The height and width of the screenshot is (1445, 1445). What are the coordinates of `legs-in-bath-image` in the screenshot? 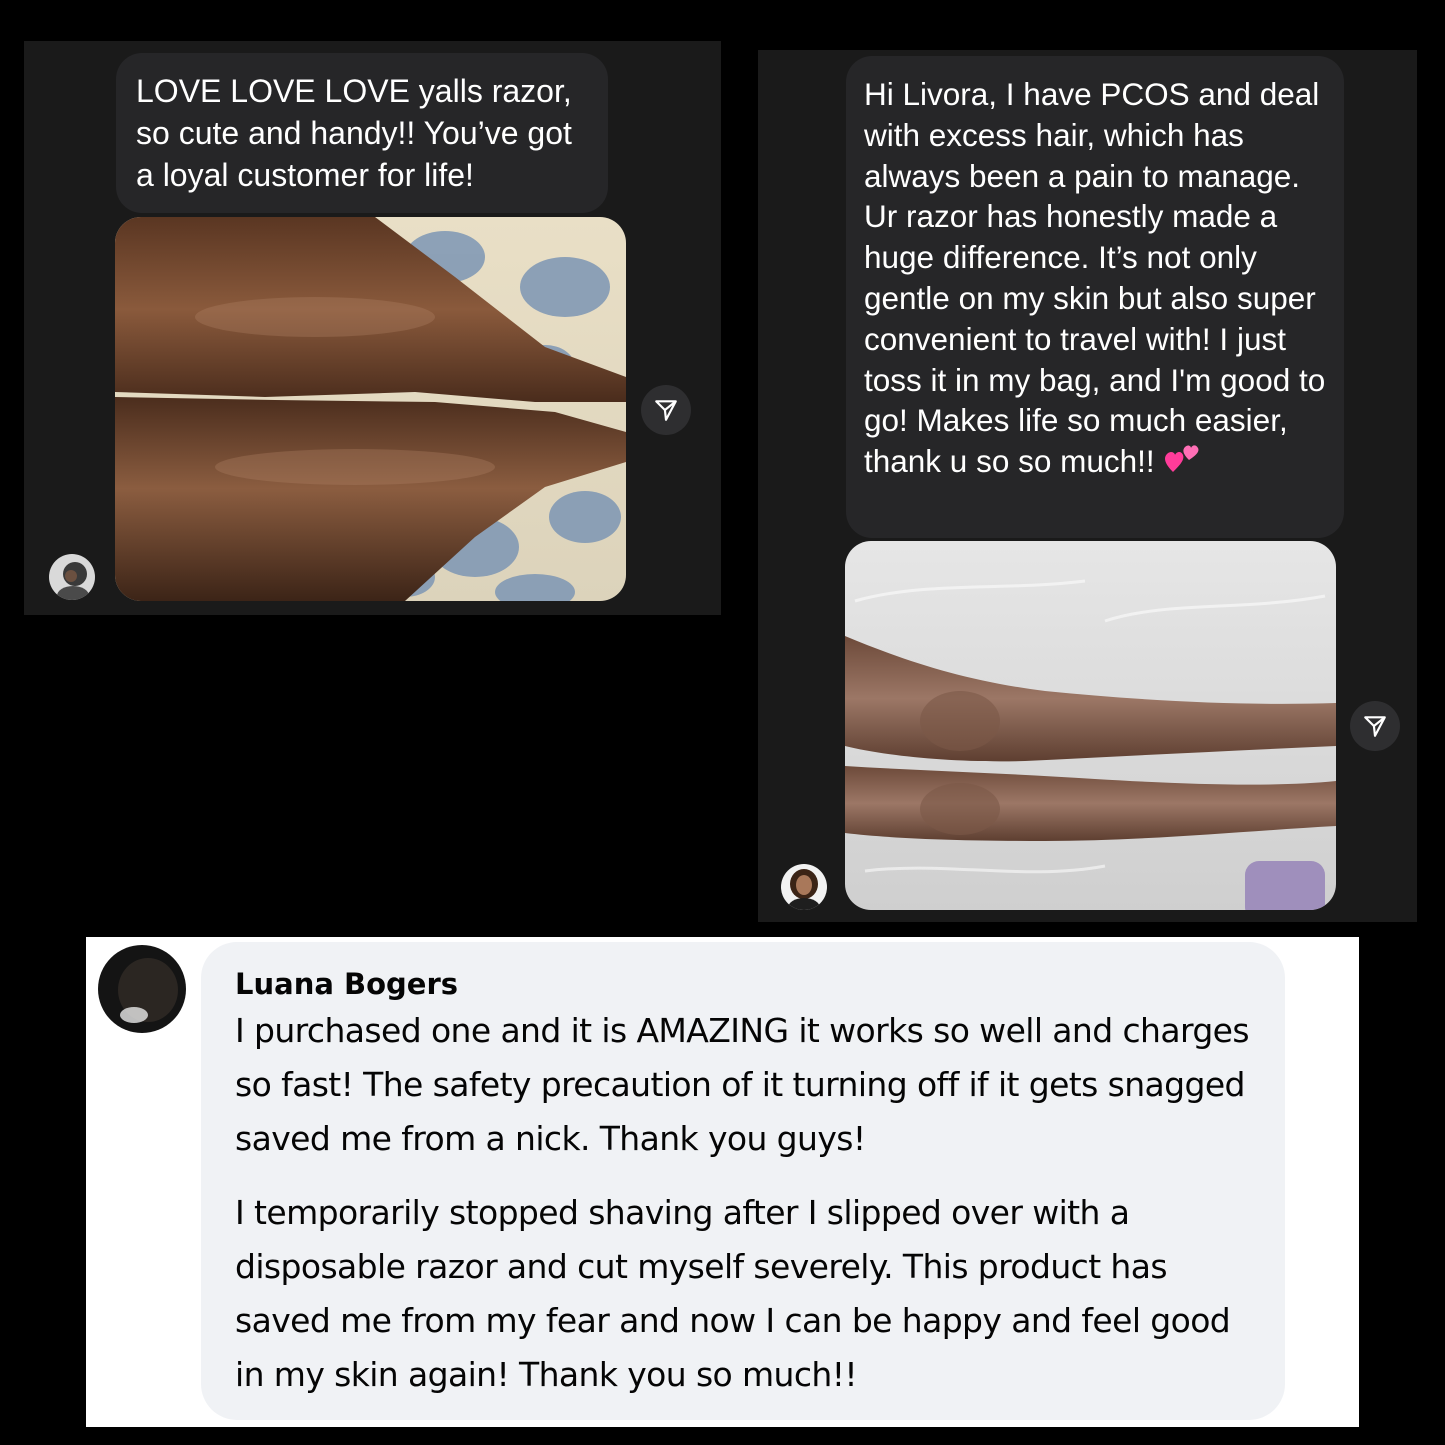 It's located at (1090, 725).